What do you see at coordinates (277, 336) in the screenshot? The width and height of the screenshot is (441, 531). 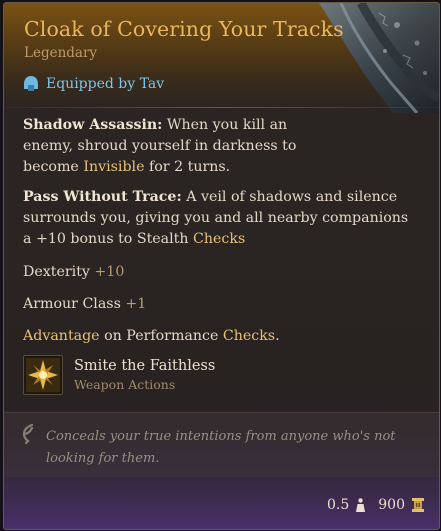 I see `advantage-period: .` at bounding box center [277, 336].